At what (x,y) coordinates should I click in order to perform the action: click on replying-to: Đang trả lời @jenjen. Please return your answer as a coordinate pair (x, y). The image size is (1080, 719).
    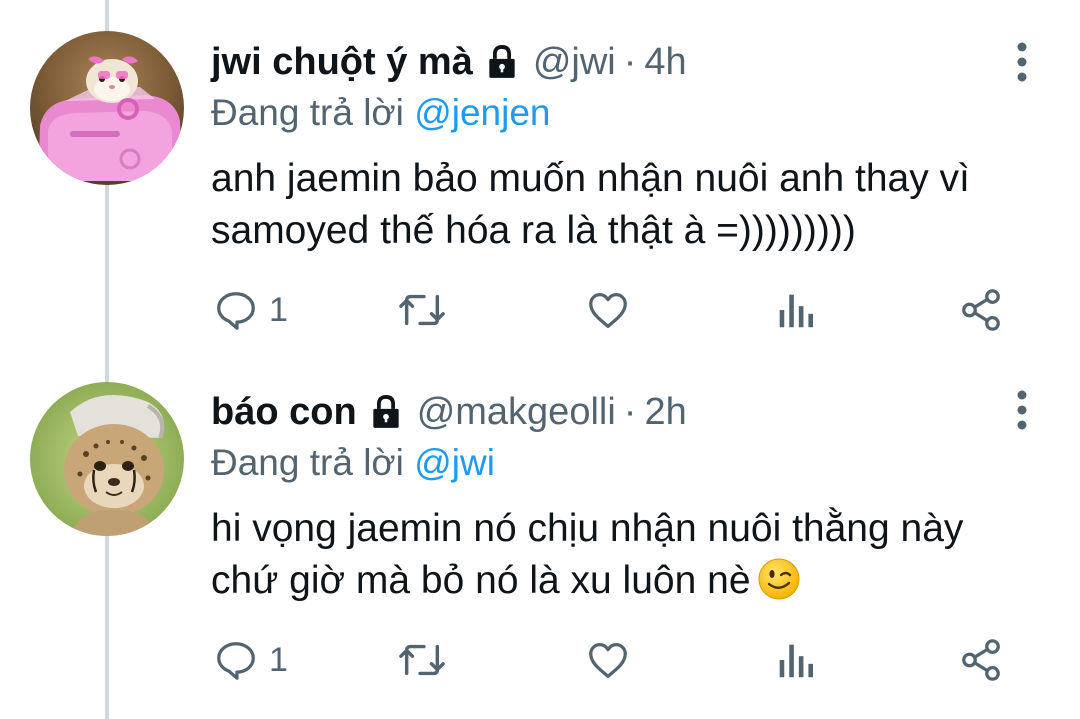
    Looking at the image, I should click on (381, 113).